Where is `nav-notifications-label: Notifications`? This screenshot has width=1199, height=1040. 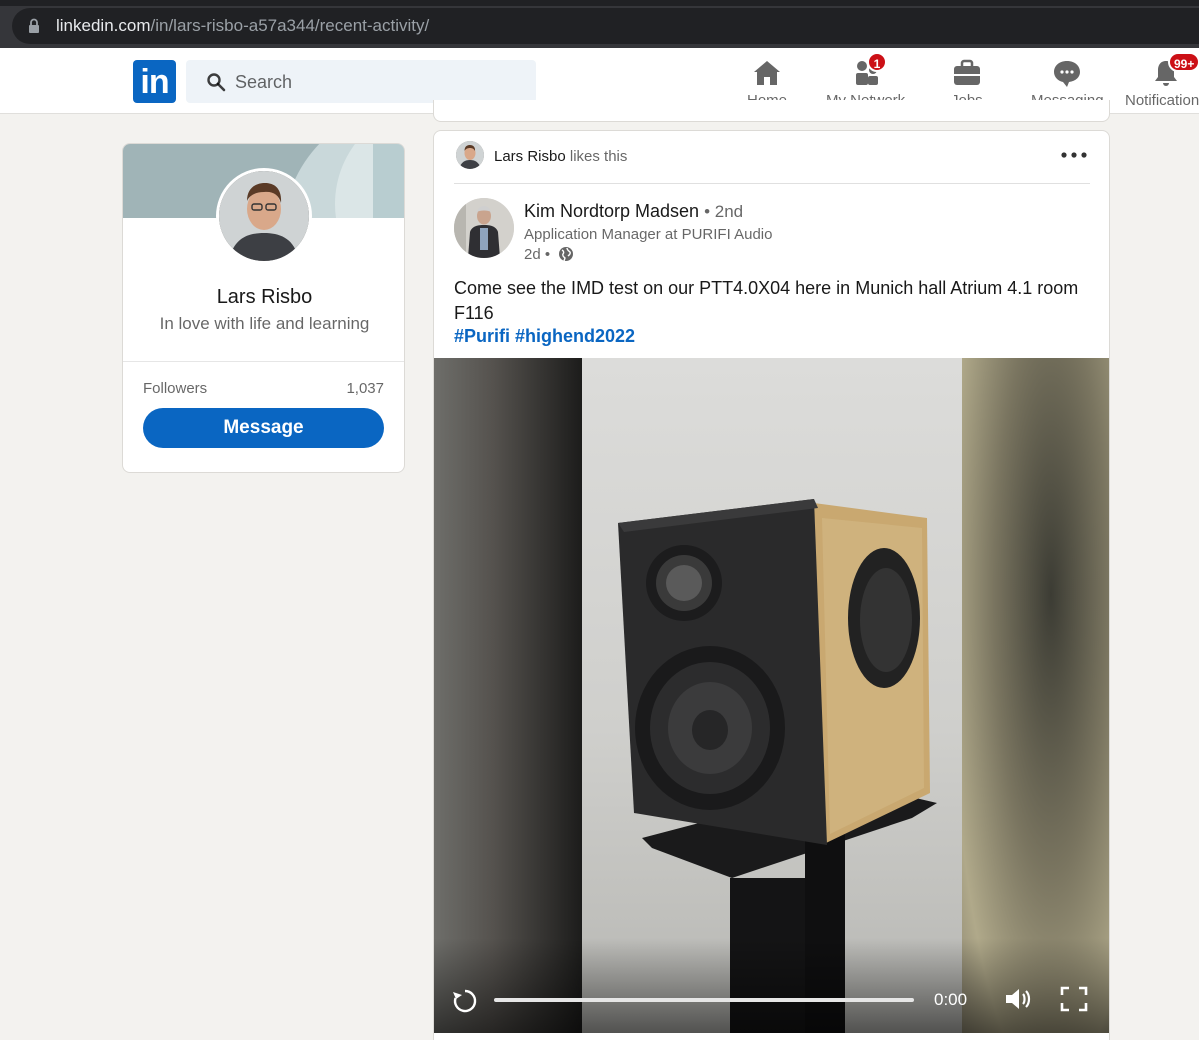 nav-notifications-label: Notifications is located at coordinates (1162, 100).